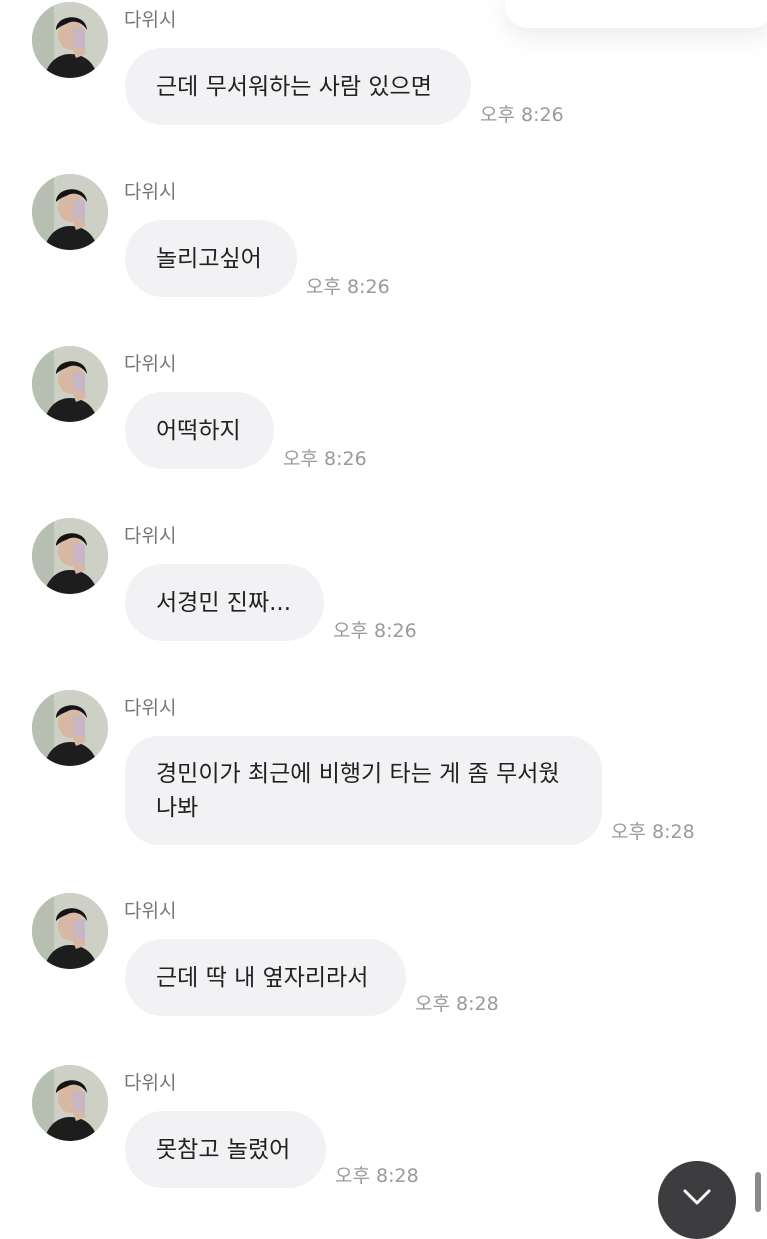  What do you see at coordinates (199, 430) in the screenshot?
I see `message-bubble: 어떡하지` at bounding box center [199, 430].